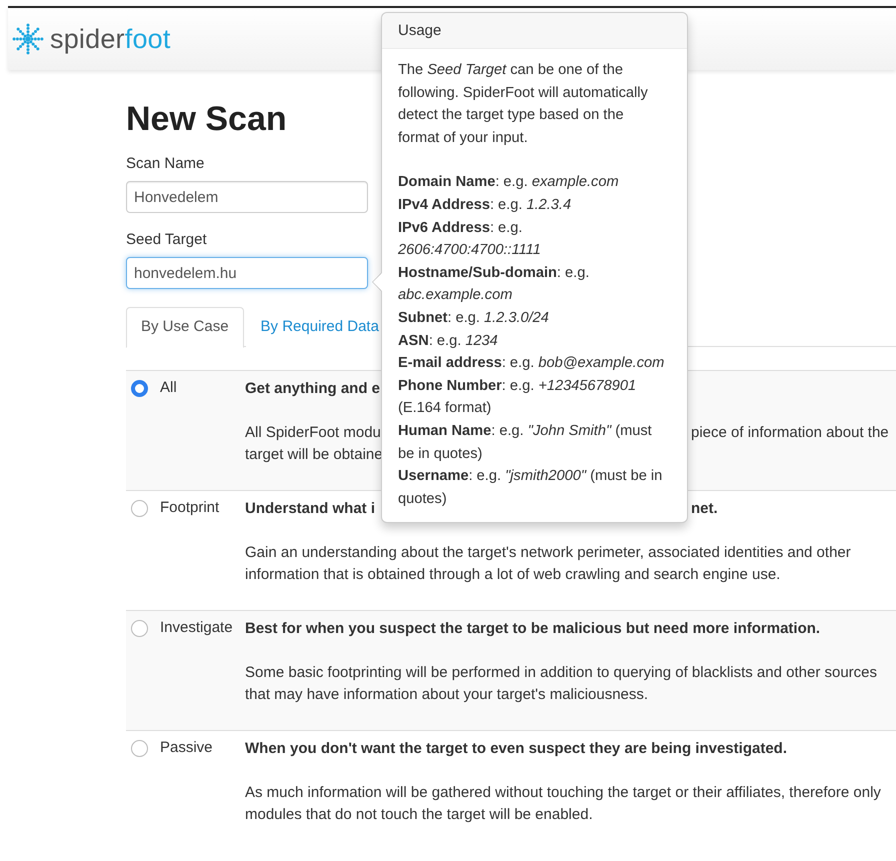  What do you see at coordinates (187, 748) in the screenshot?
I see `use-case-name: Passive` at bounding box center [187, 748].